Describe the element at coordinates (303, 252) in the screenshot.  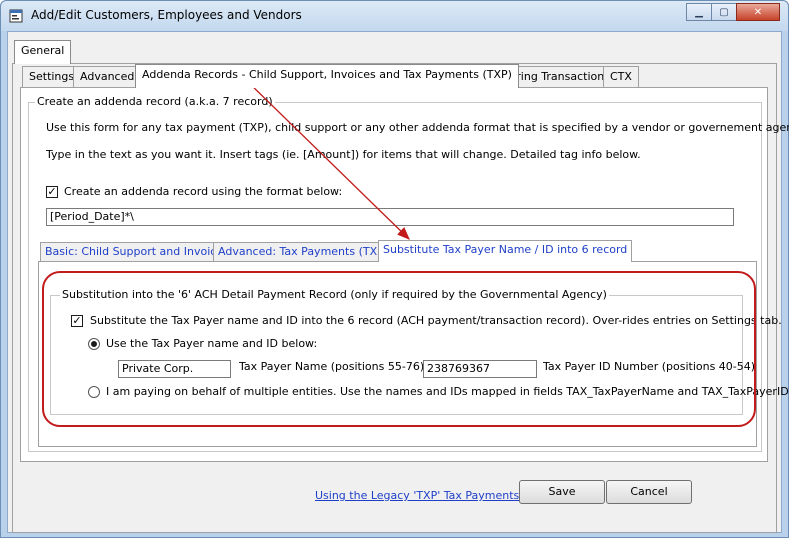
I see `tab-advanced-tax-payments: Advanced: Tax Payments (TXP)` at that location.